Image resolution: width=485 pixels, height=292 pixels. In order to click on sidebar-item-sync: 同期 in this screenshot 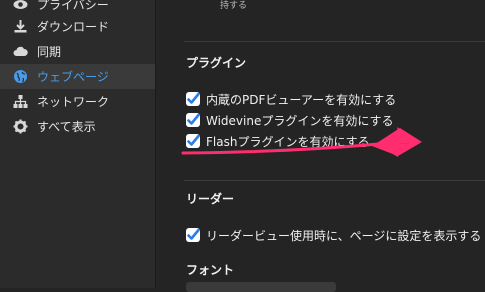, I will do `click(77, 51)`.